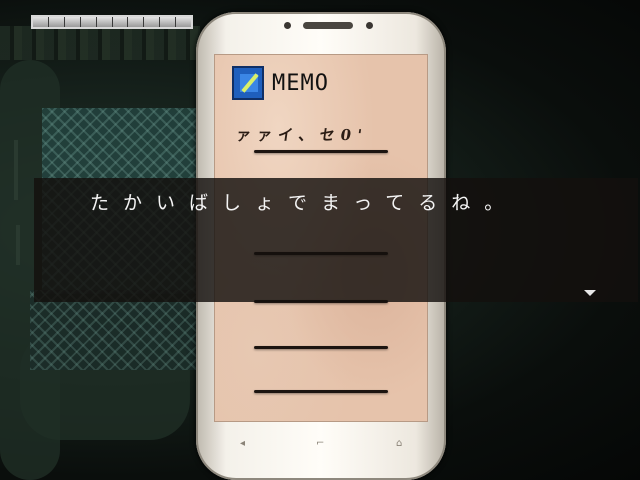 This screenshot has height=480, width=640. What do you see at coordinates (328, 25) in the screenshot?
I see `phone-speaker` at bounding box center [328, 25].